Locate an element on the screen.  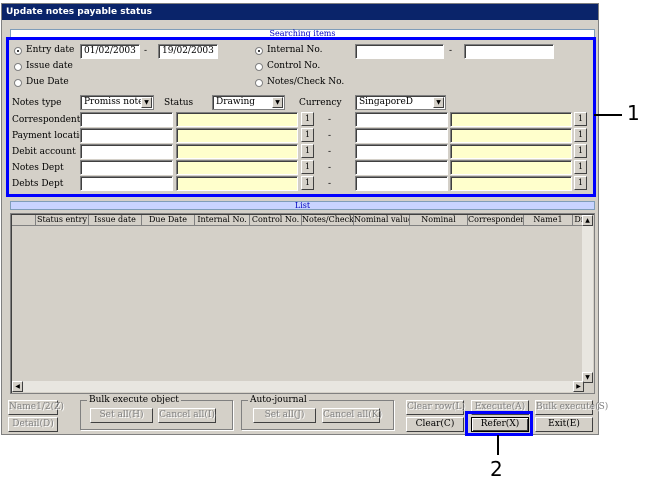
scroll-left-icon: ◀ is located at coordinates (17, 386).